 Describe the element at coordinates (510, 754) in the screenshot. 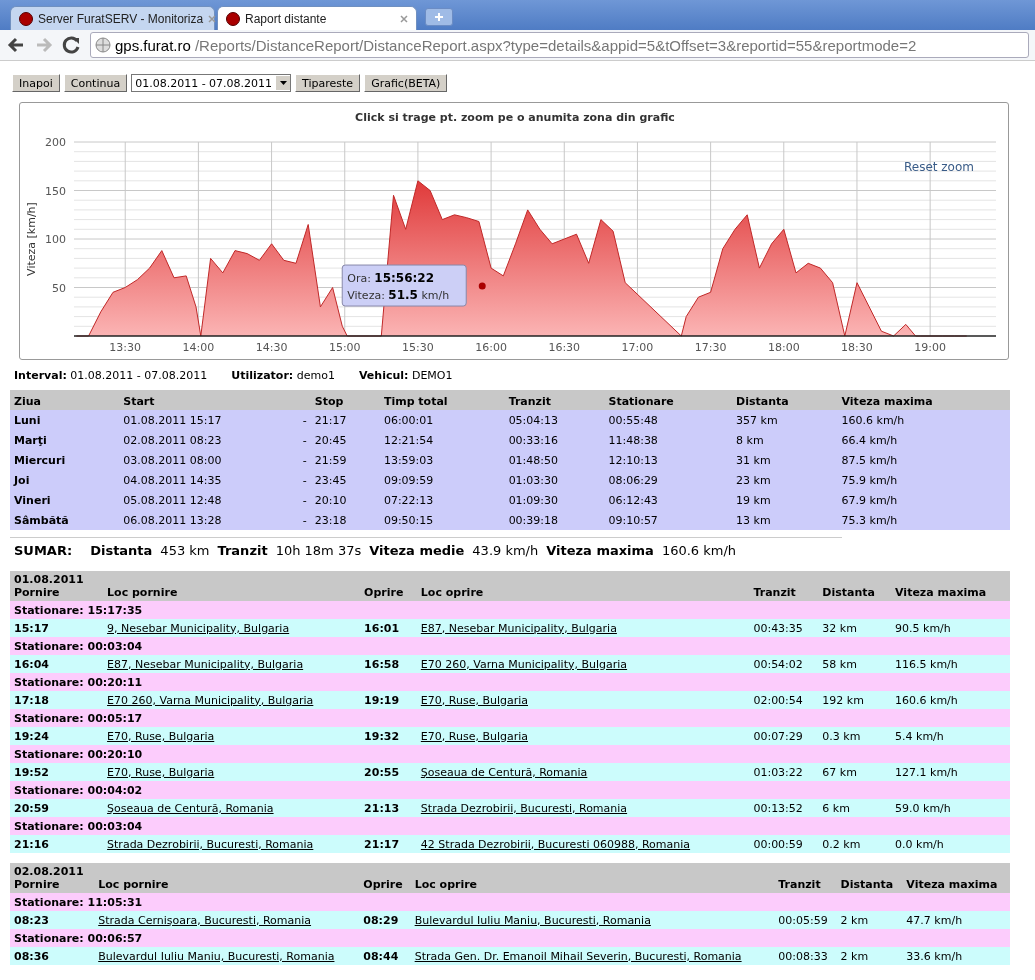

I see `stationary-row: Stationare: 00:20:10` at that location.